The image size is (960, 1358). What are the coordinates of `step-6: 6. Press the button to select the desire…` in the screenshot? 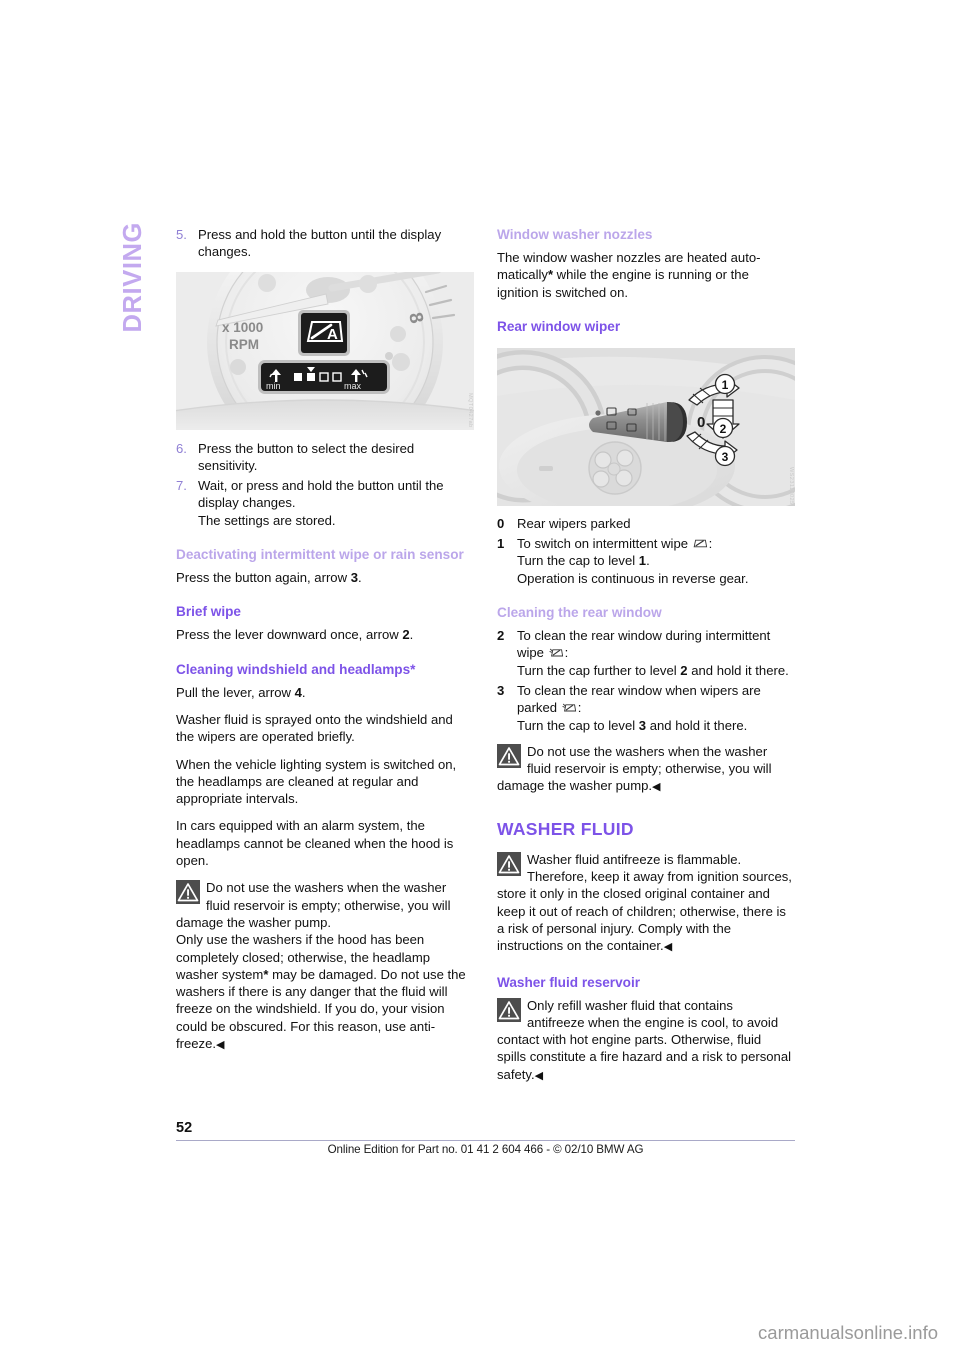 It's located at (324, 457).